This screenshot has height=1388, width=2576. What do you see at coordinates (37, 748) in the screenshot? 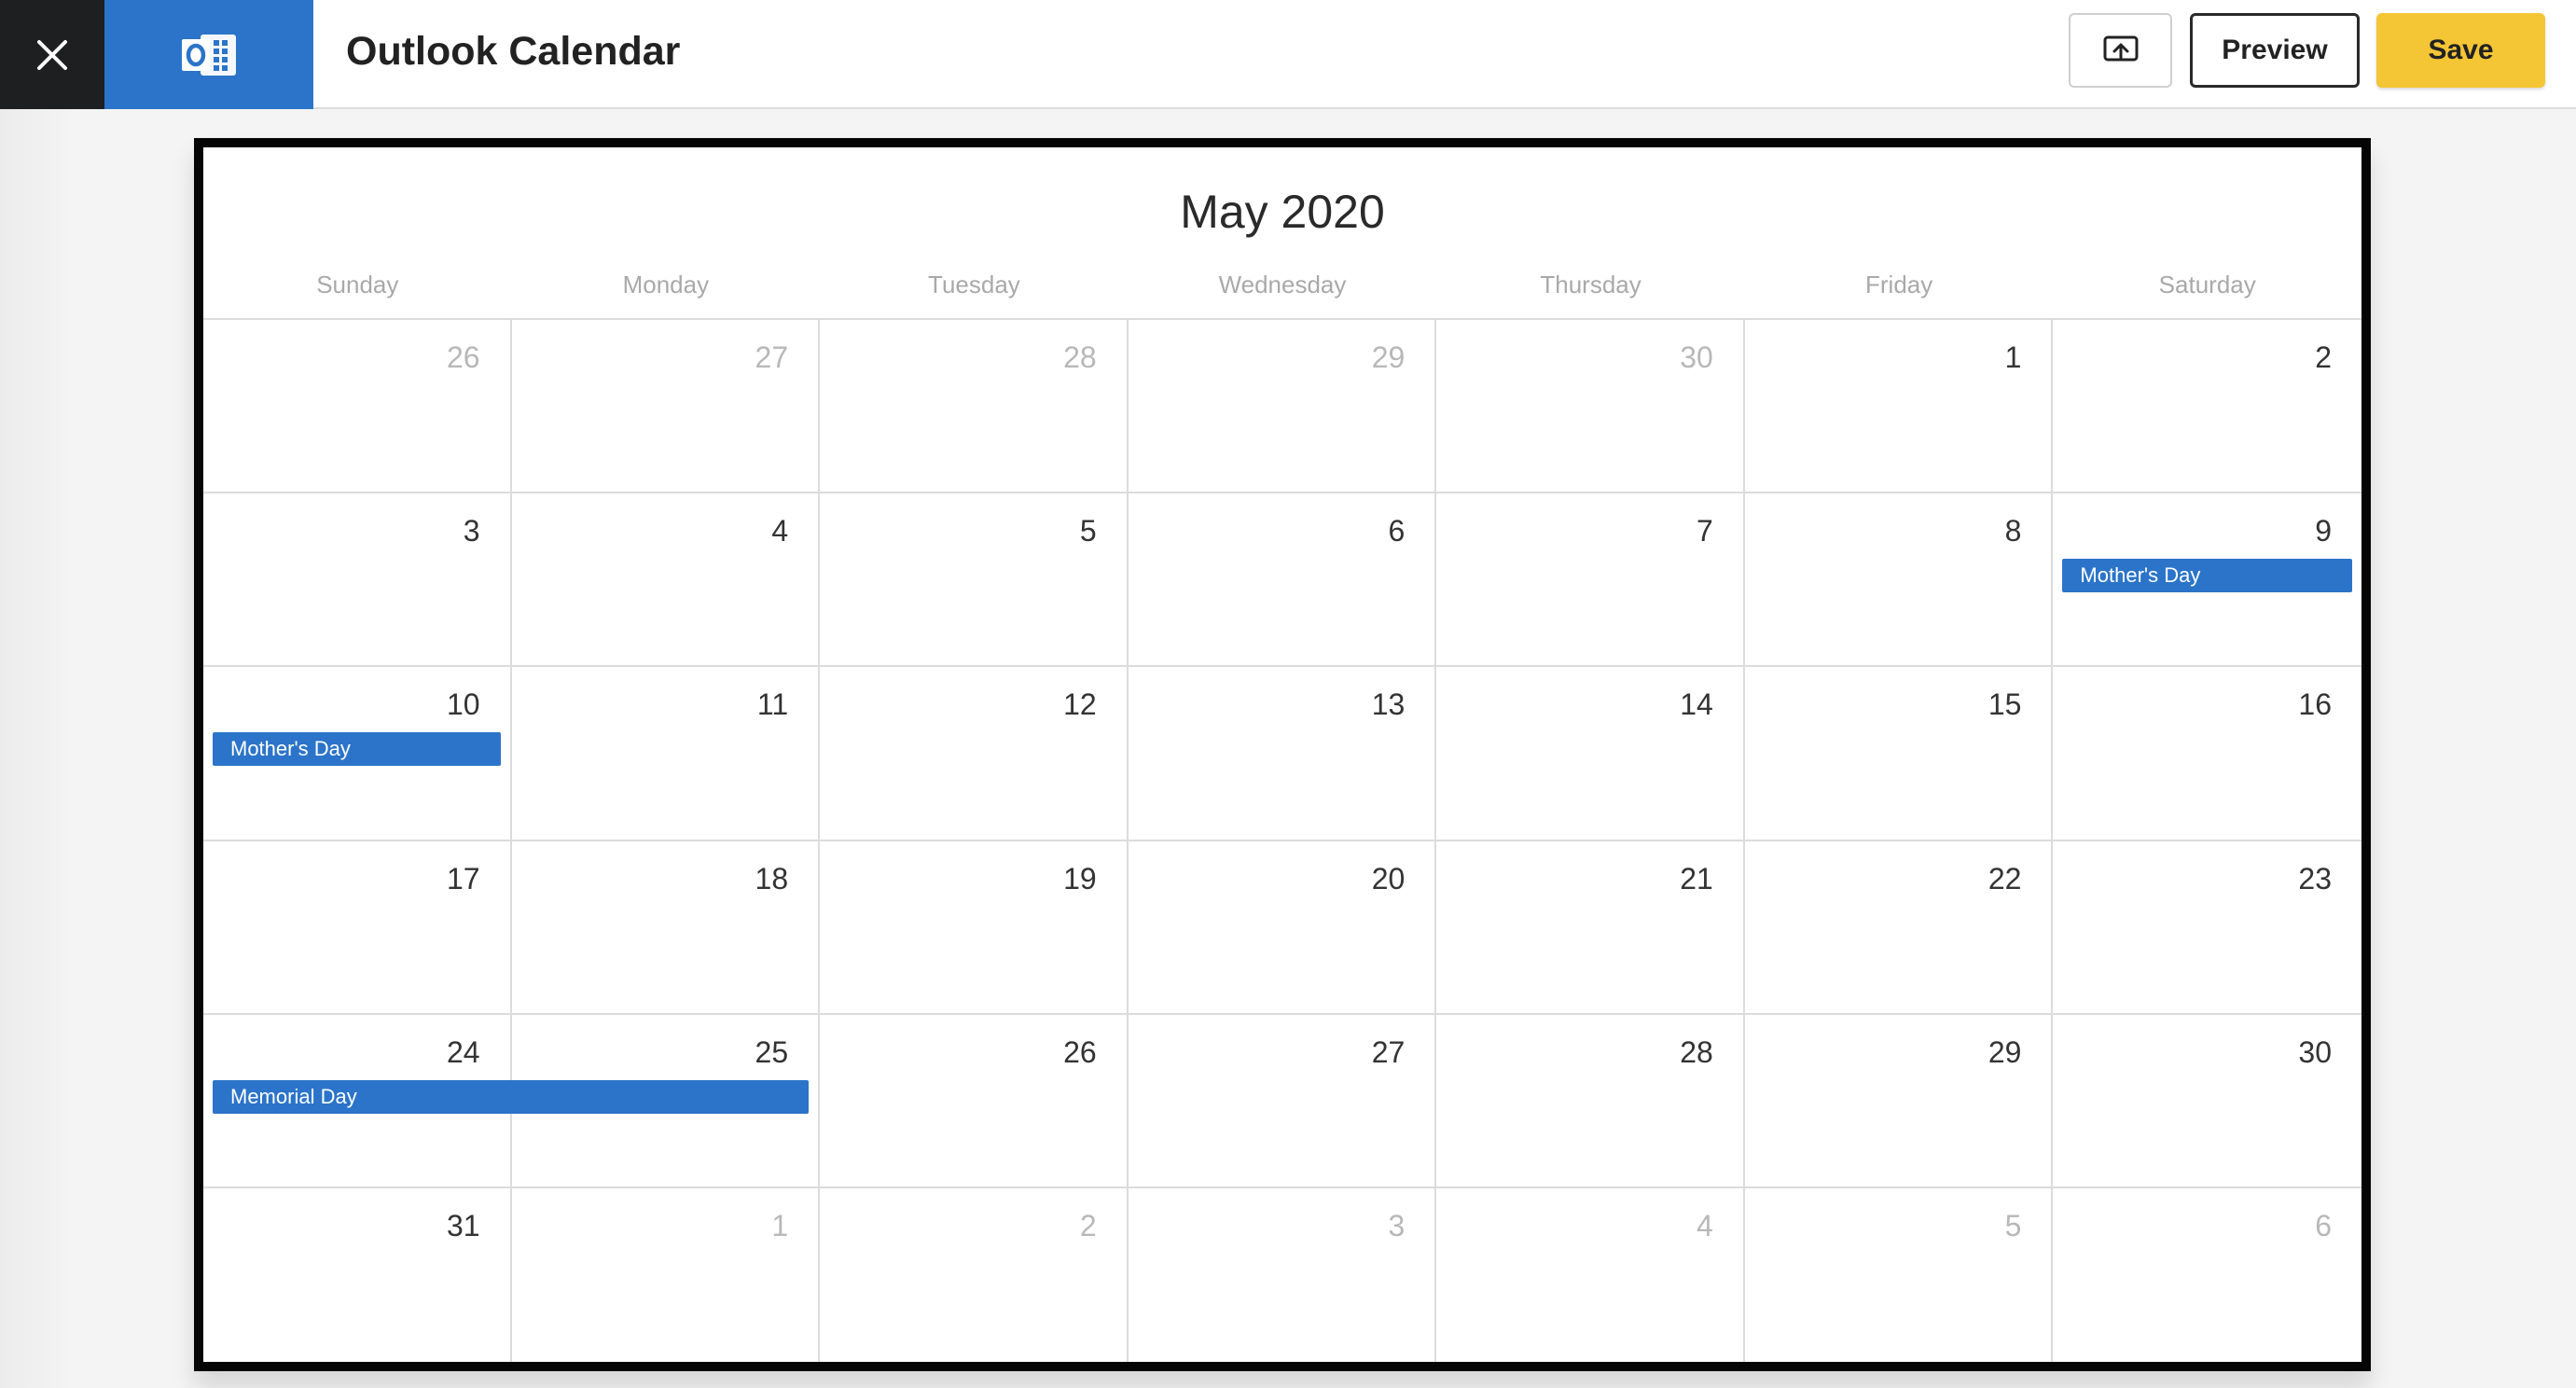
I see `side-panel-edge` at bounding box center [37, 748].